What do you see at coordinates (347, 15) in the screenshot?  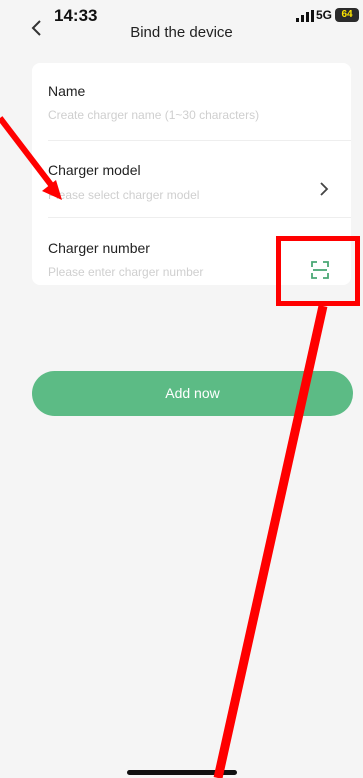 I see `battery-icon: 64` at bounding box center [347, 15].